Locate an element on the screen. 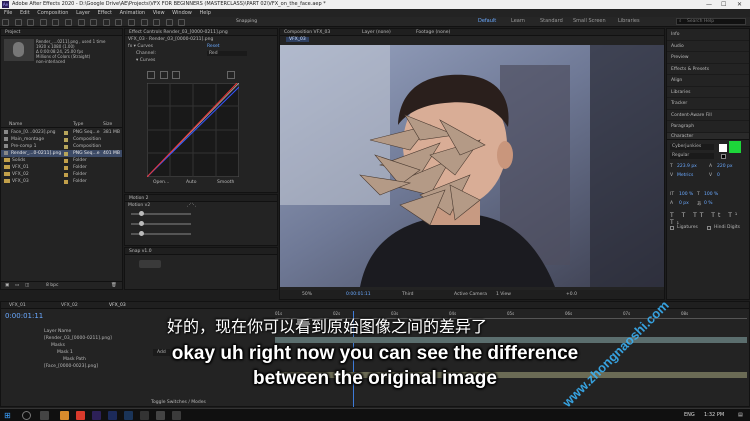  project-item: Pre-comp 1 Composition is located at coordinates (61, 146).